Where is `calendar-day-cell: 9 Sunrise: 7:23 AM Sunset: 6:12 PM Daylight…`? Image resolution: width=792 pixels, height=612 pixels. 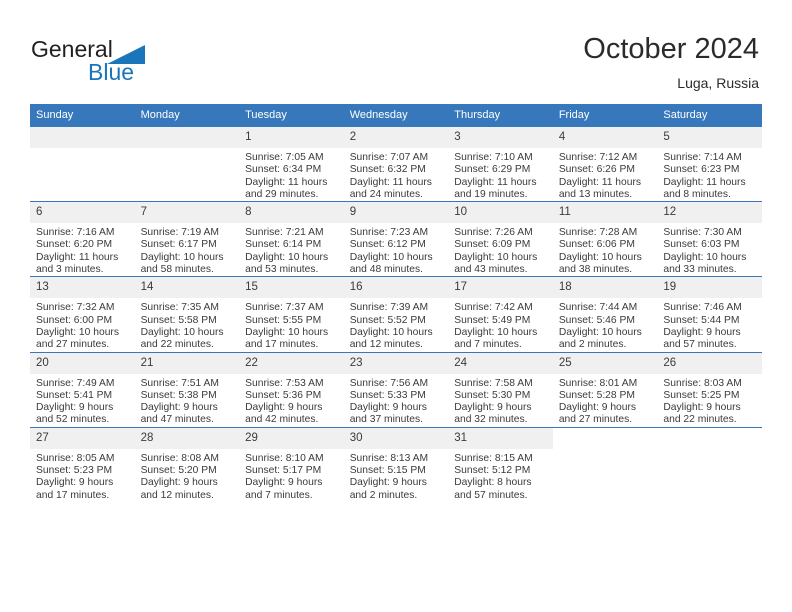
calendar-day-cell: 9 Sunrise: 7:23 AM Sunset: 6:12 PM Daylight… is located at coordinates (396, 239).